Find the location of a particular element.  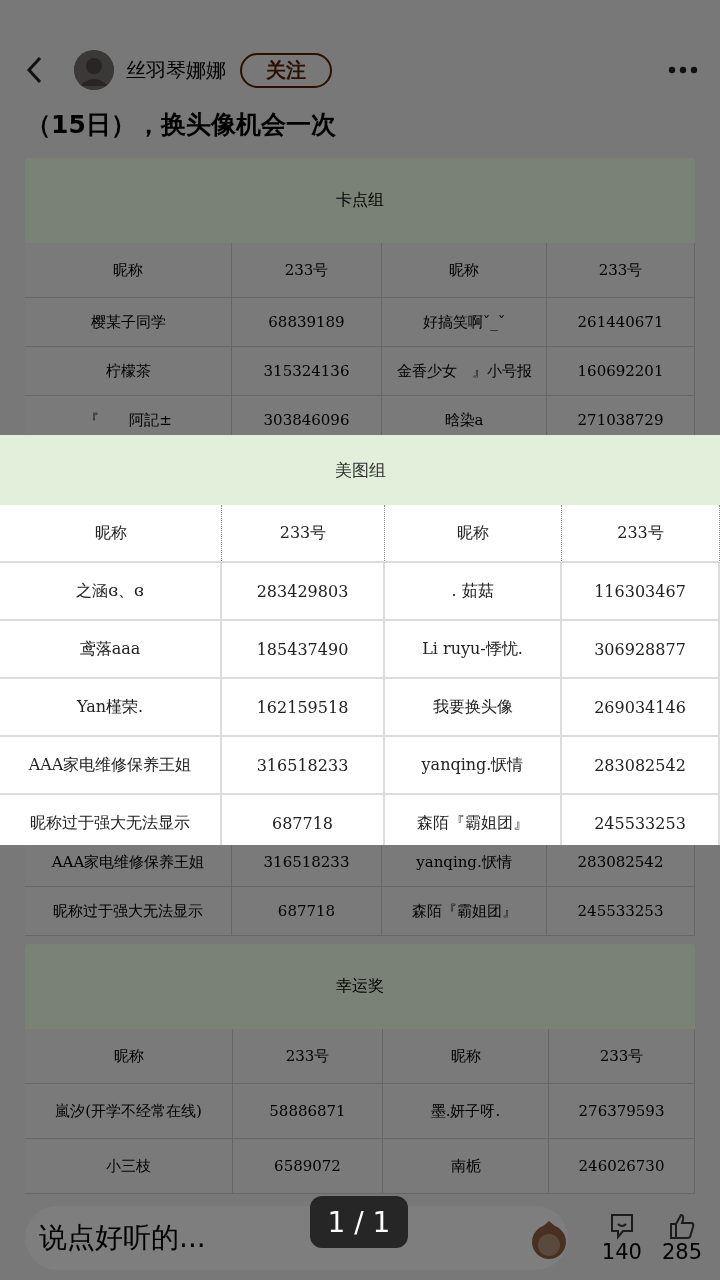

table-cell: 245533253 is located at coordinates (621, 911).